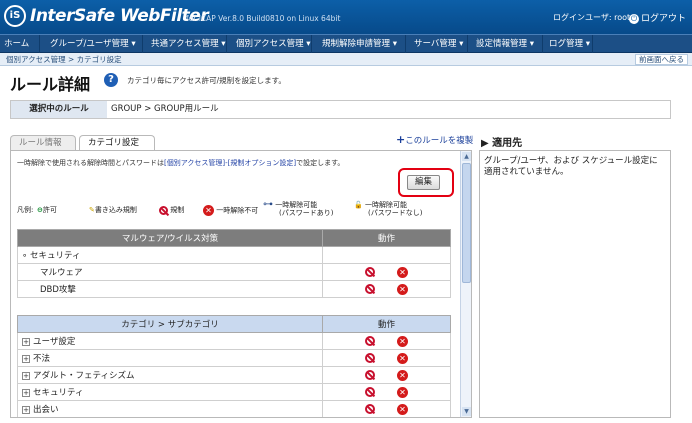 This screenshot has height=423, width=692. I want to click on malware-group: ∘ セキュリティ, so click(170, 255).